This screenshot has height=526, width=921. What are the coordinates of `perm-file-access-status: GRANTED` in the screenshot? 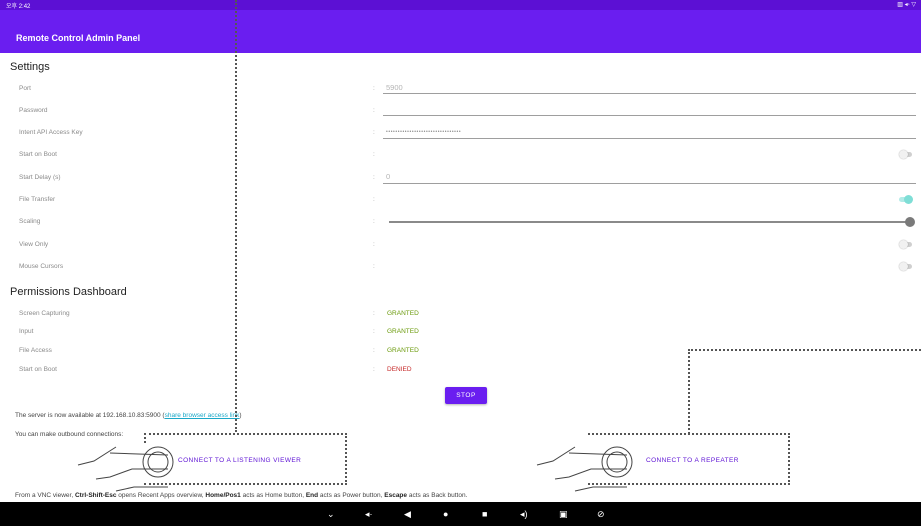 It's located at (403, 350).